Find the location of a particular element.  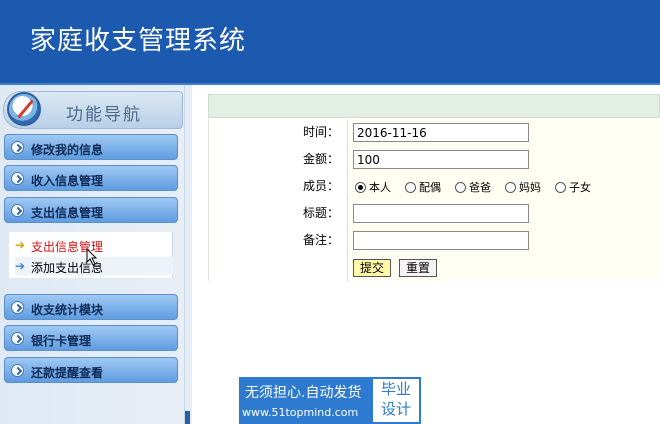

menu-statistics-module: 收支统计模块 is located at coordinates (91, 307).